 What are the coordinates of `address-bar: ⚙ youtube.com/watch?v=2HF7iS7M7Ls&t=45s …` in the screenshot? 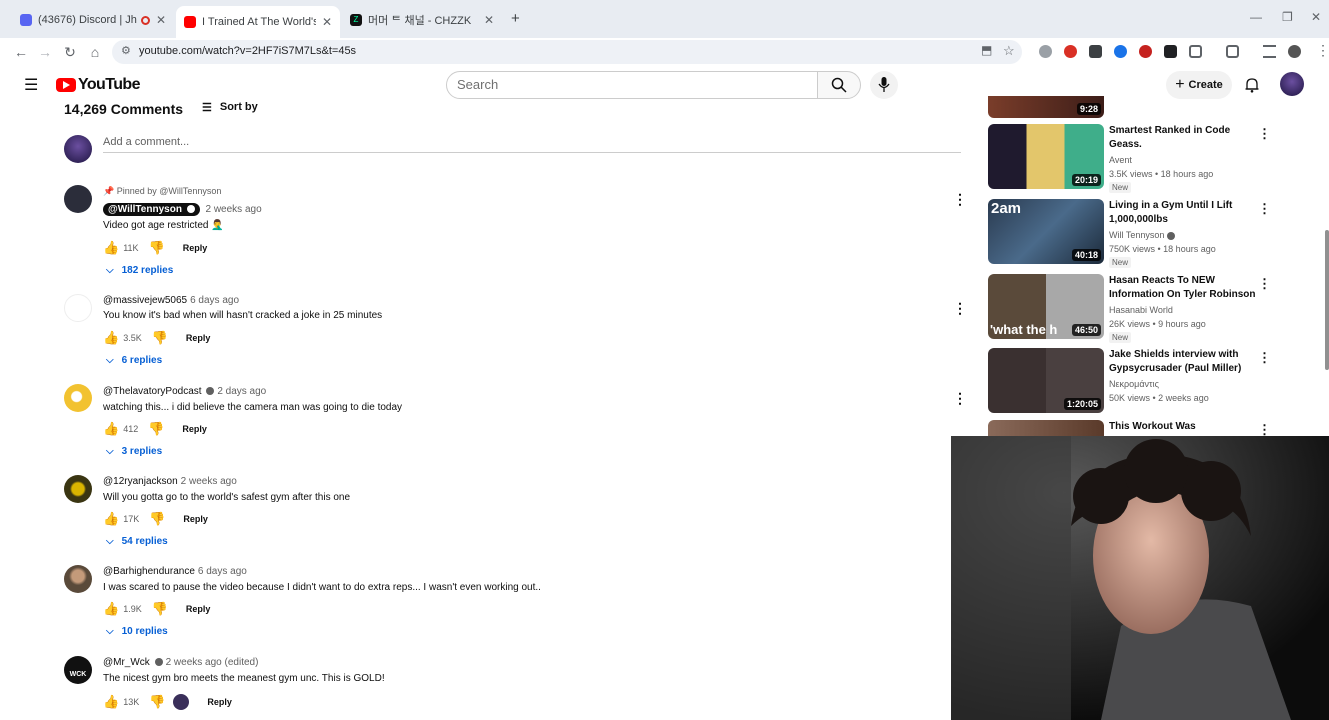 It's located at (567, 52).